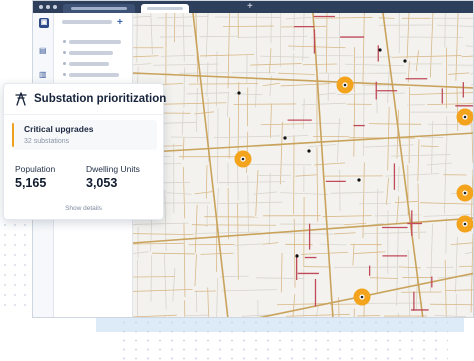  I want to click on population-label: Population, so click(35, 169).